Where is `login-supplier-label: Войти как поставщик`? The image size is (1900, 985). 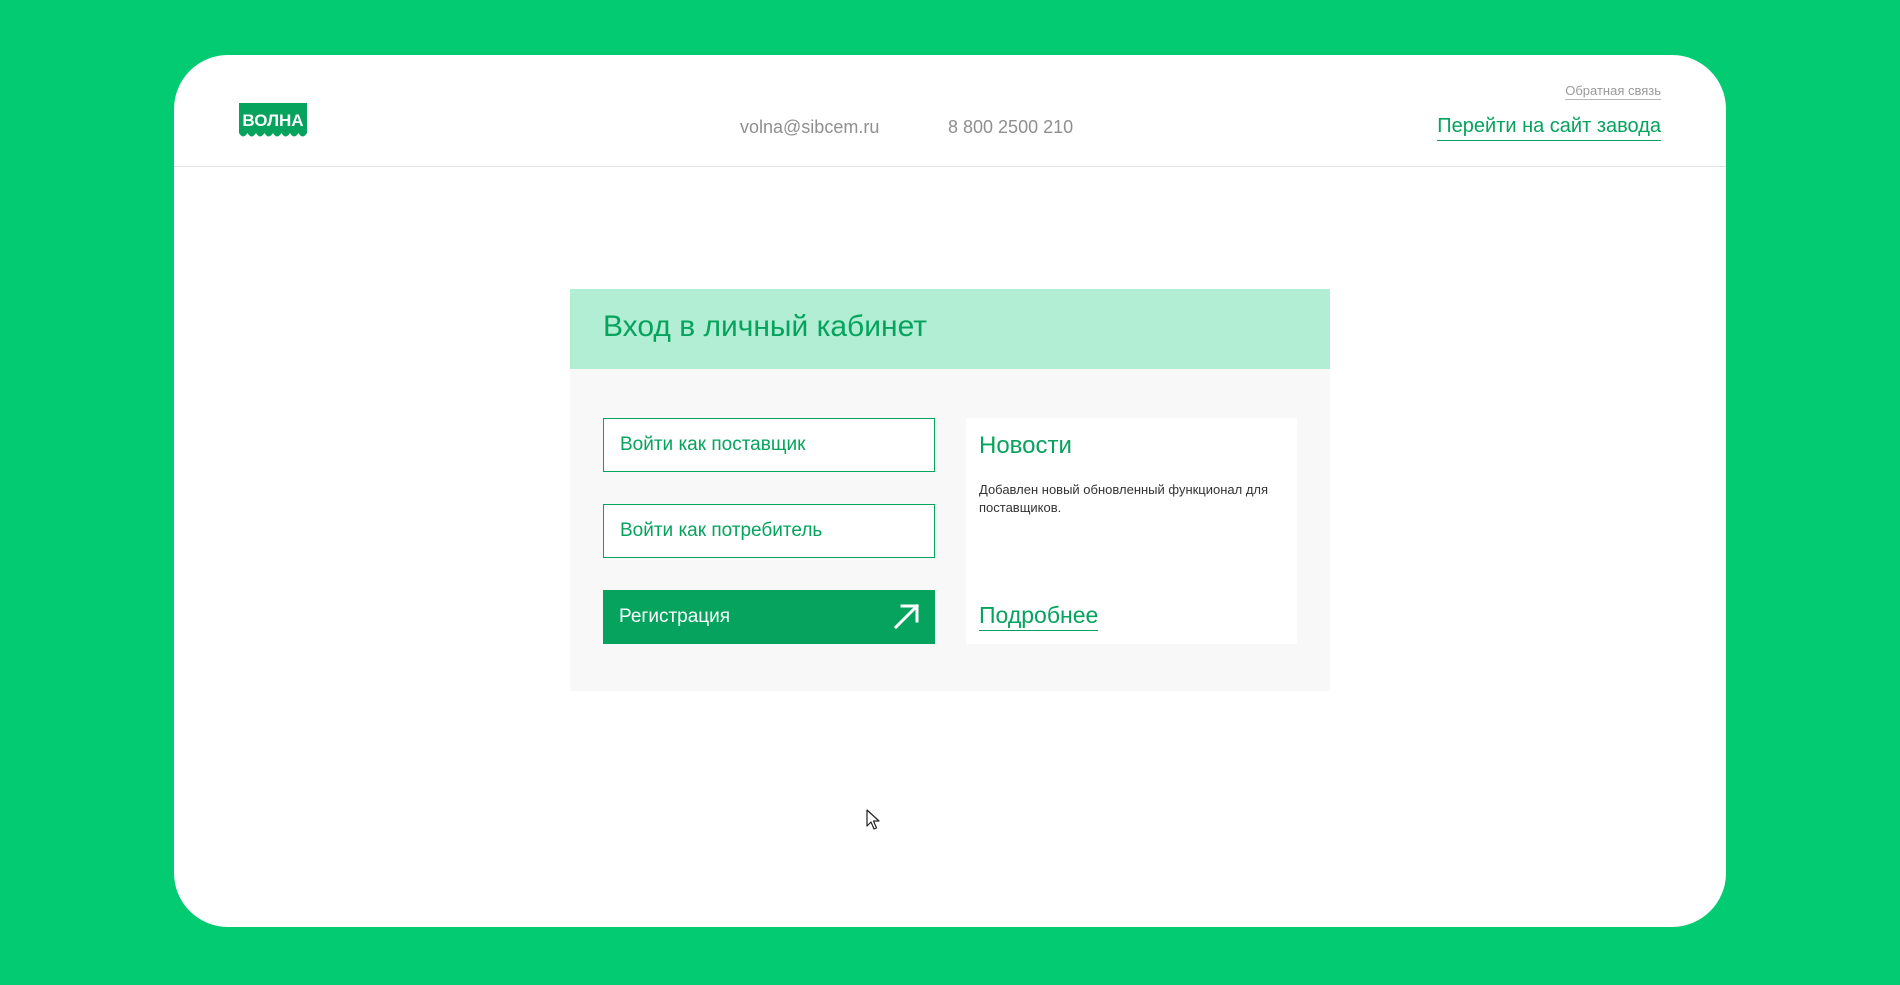
login-supplier-label: Войти как поставщик is located at coordinates (713, 444).